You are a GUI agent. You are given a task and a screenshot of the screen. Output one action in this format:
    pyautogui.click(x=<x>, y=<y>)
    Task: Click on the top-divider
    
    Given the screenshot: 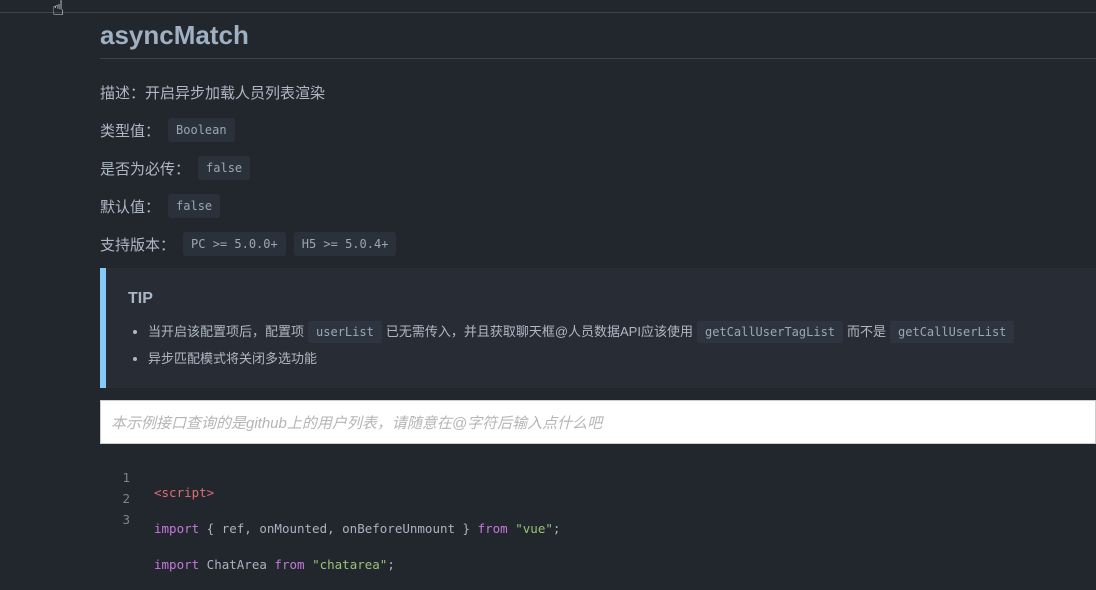 What is the action you would take?
    pyautogui.click(x=548, y=12)
    